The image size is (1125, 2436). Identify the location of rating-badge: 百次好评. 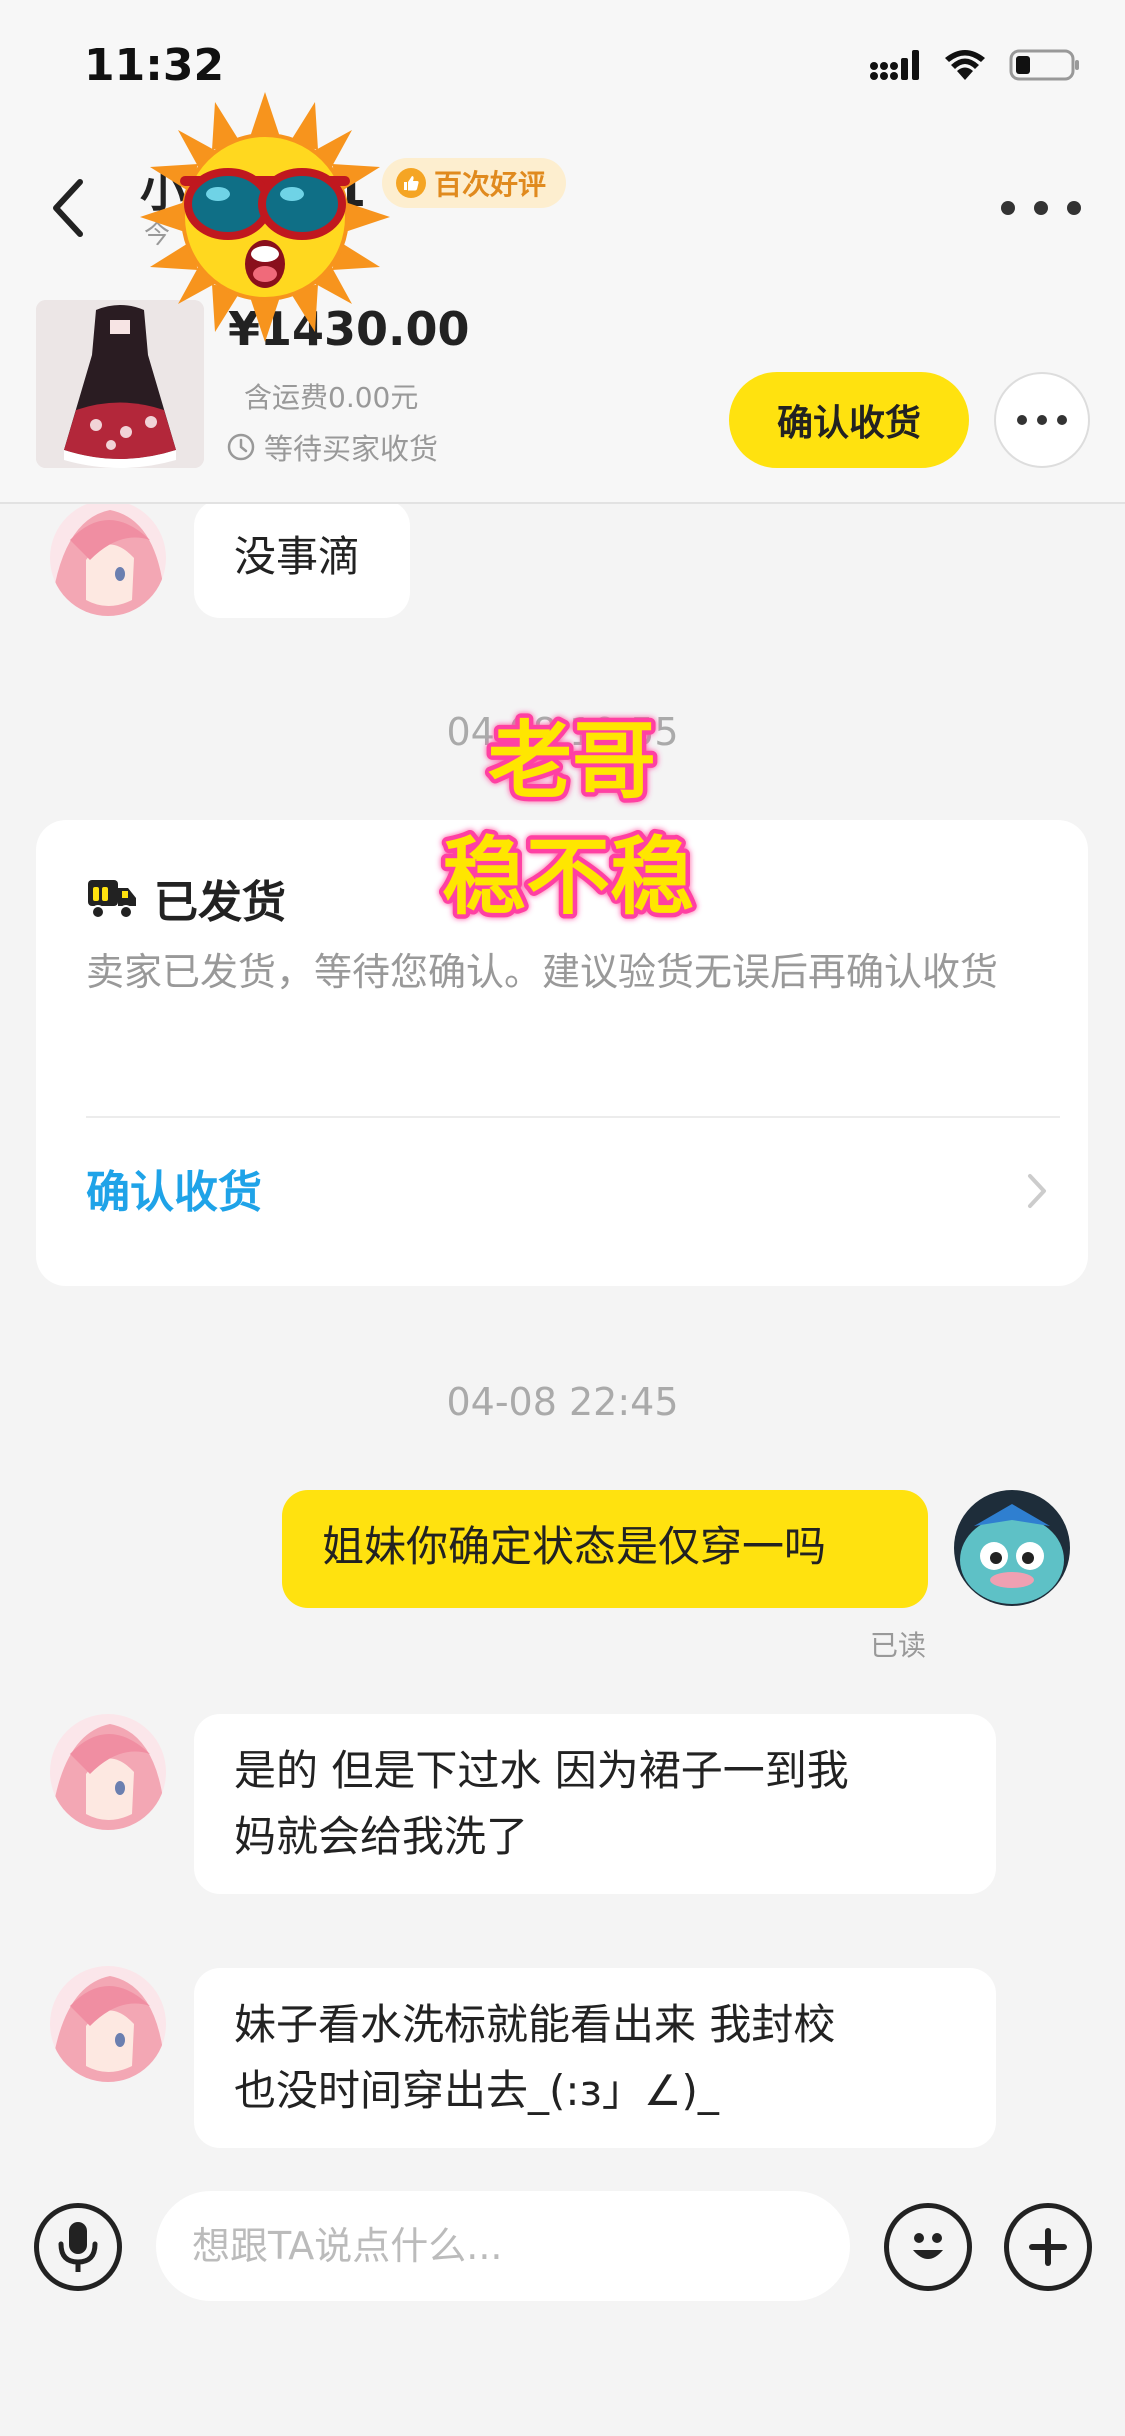
(474, 183).